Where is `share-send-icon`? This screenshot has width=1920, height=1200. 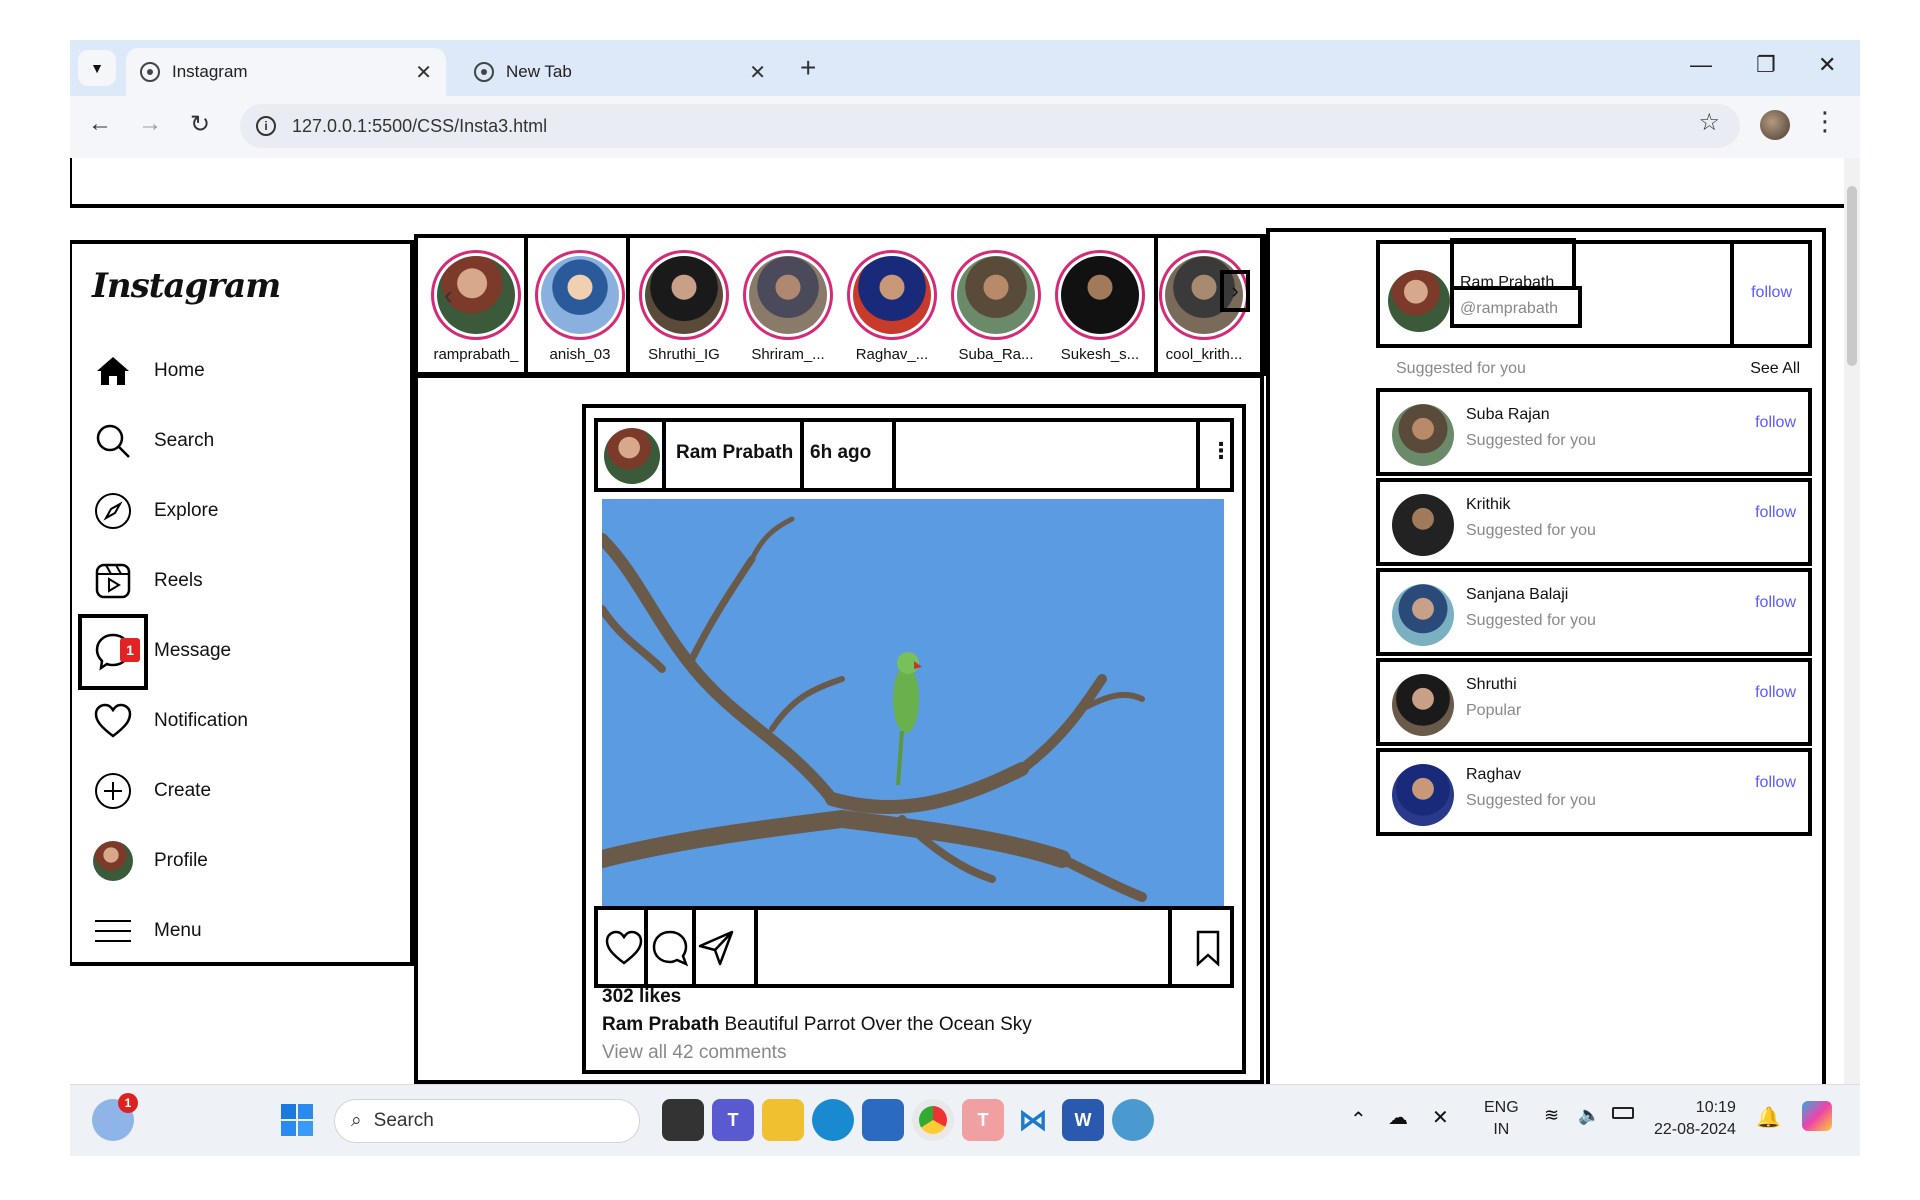
share-send-icon is located at coordinates (716, 948).